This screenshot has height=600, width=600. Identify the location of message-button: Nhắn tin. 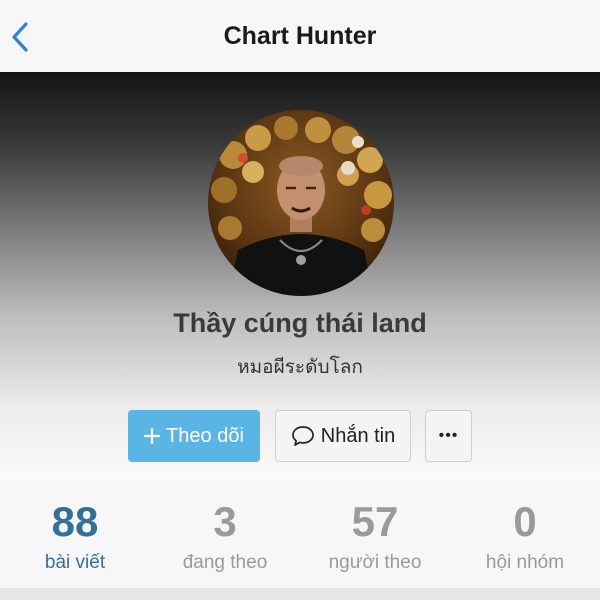
(343, 436).